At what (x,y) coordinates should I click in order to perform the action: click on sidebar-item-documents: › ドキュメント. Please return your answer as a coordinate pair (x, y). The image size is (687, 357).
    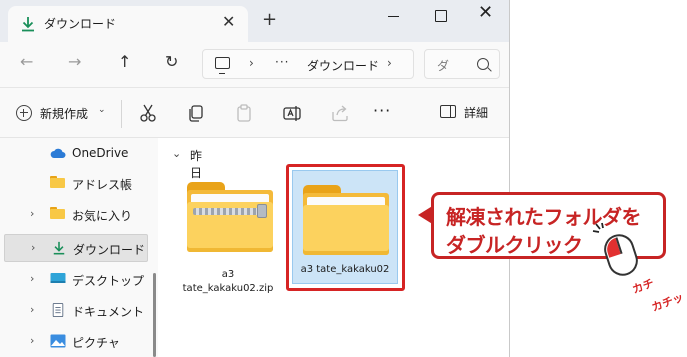
    Looking at the image, I should click on (75, 311).